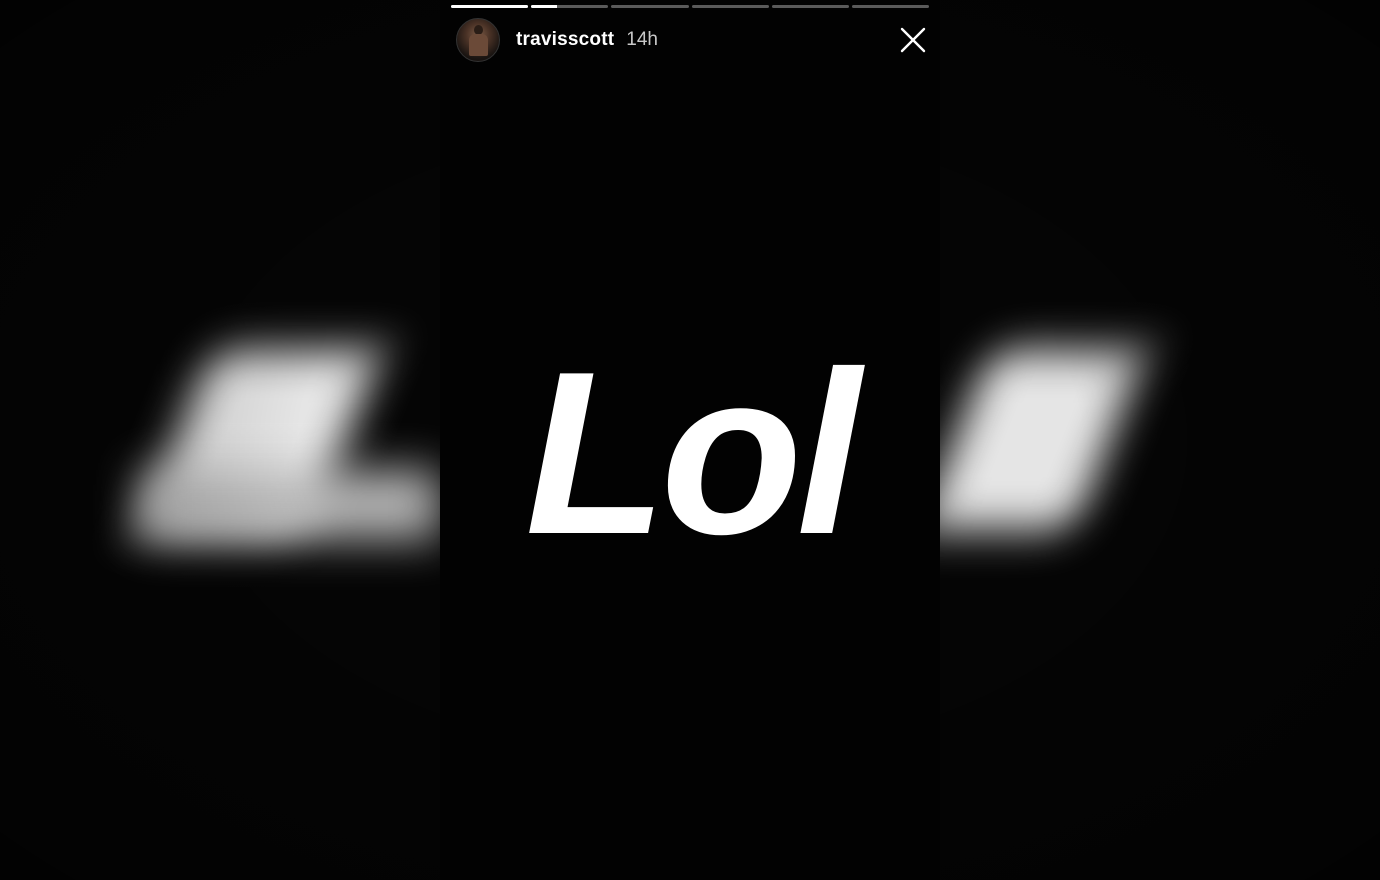 This screenshot has width=1380, height=880. I want to click on username-label: travisscott, so click(565, 40).